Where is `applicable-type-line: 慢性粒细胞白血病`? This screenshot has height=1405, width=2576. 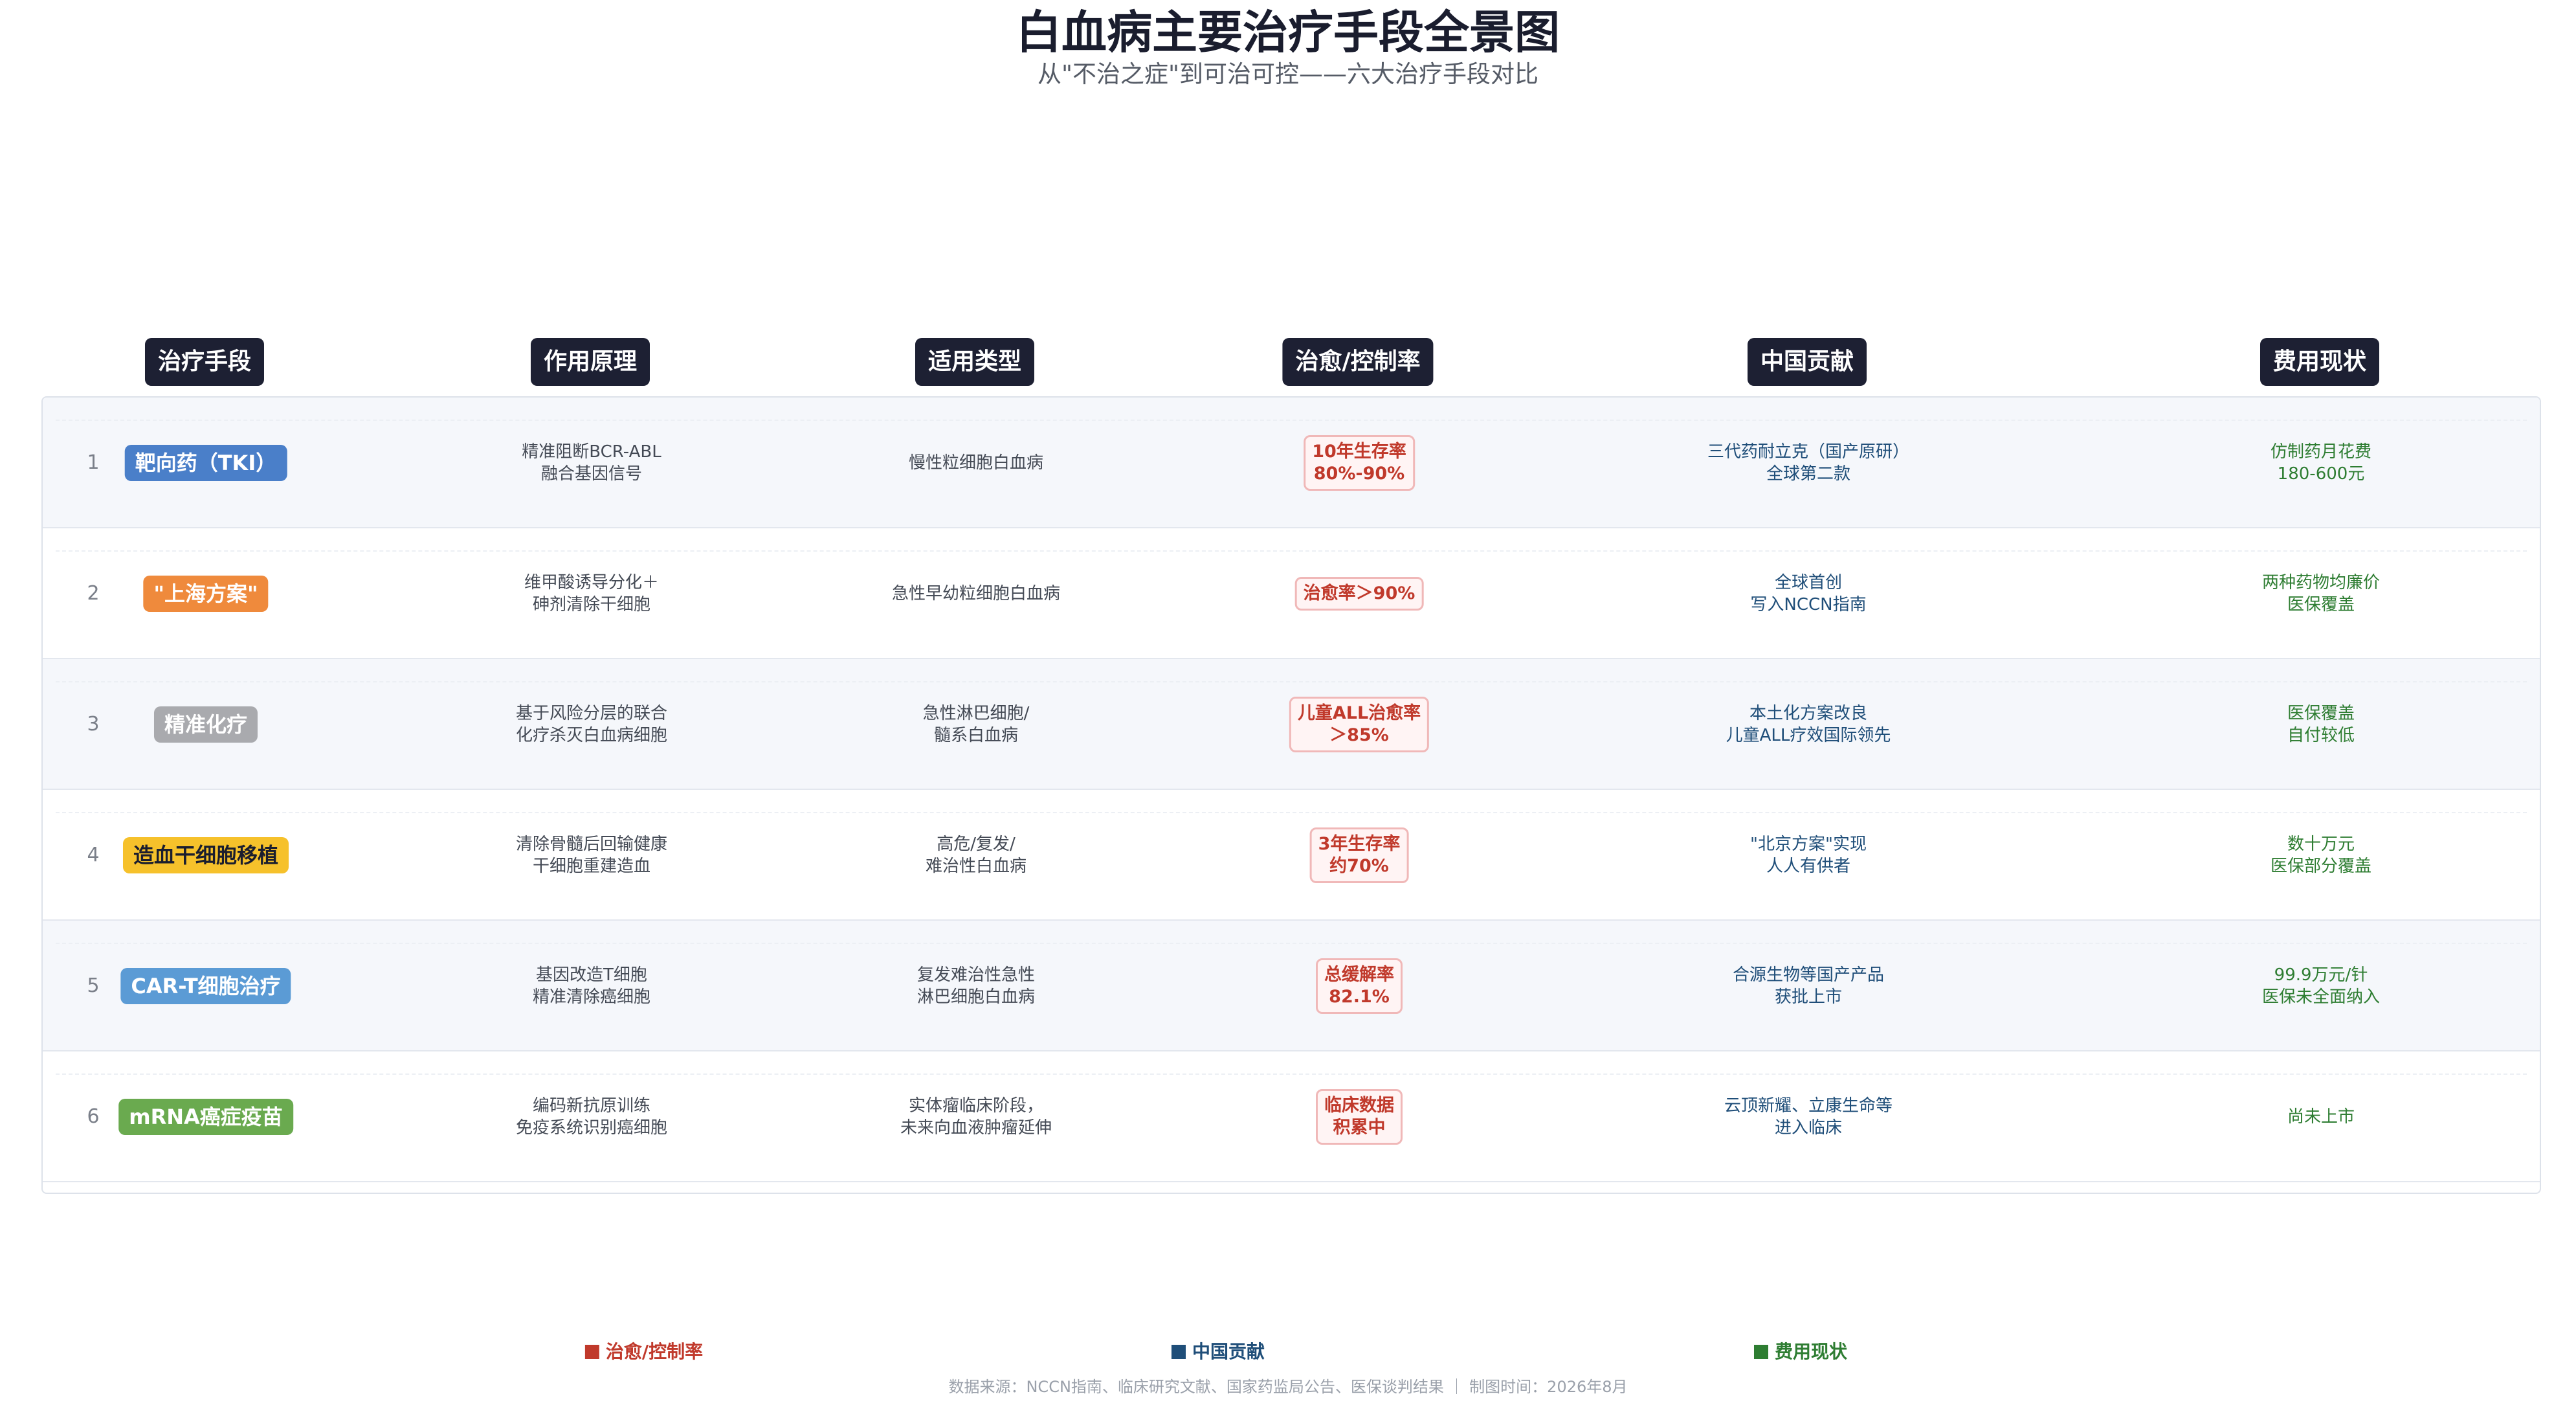 applicable-type-line: 慢性粒细胞白血病 is located at coordinates (976, 463).